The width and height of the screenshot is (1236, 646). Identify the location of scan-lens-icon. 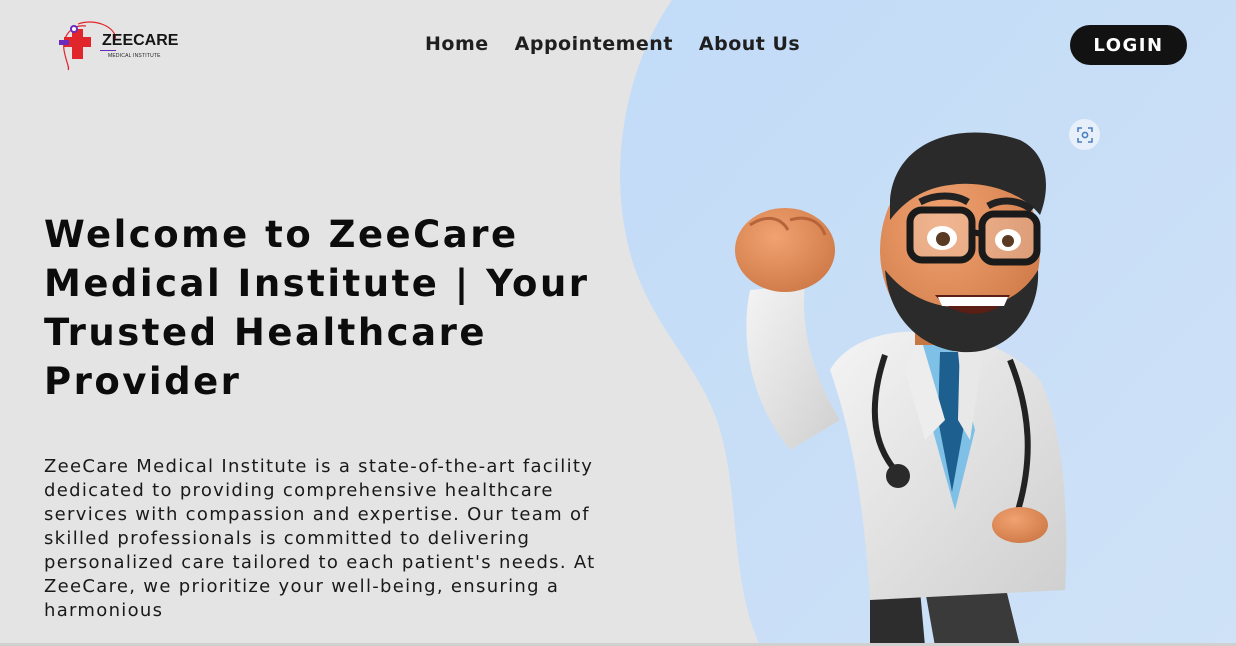
(1084, 134).